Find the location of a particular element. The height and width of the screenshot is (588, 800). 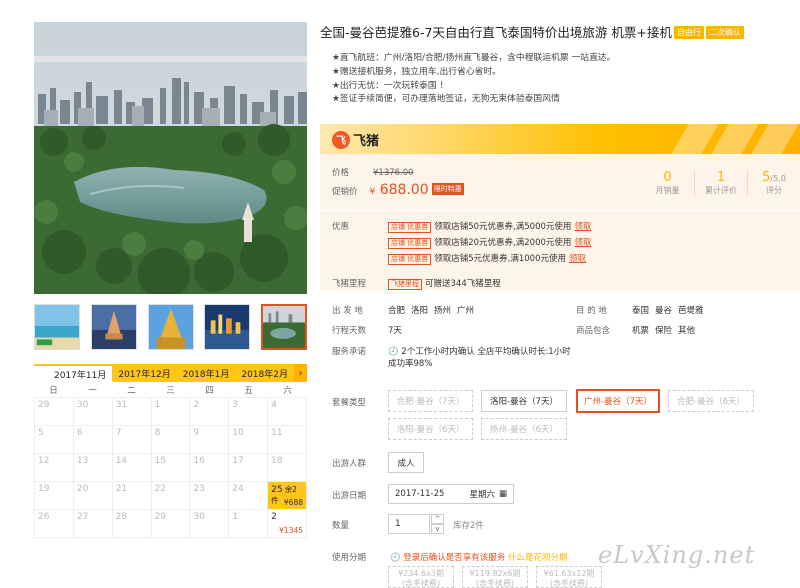

calendar-next-arrow-icon: › is located at coordinates (300, 373).